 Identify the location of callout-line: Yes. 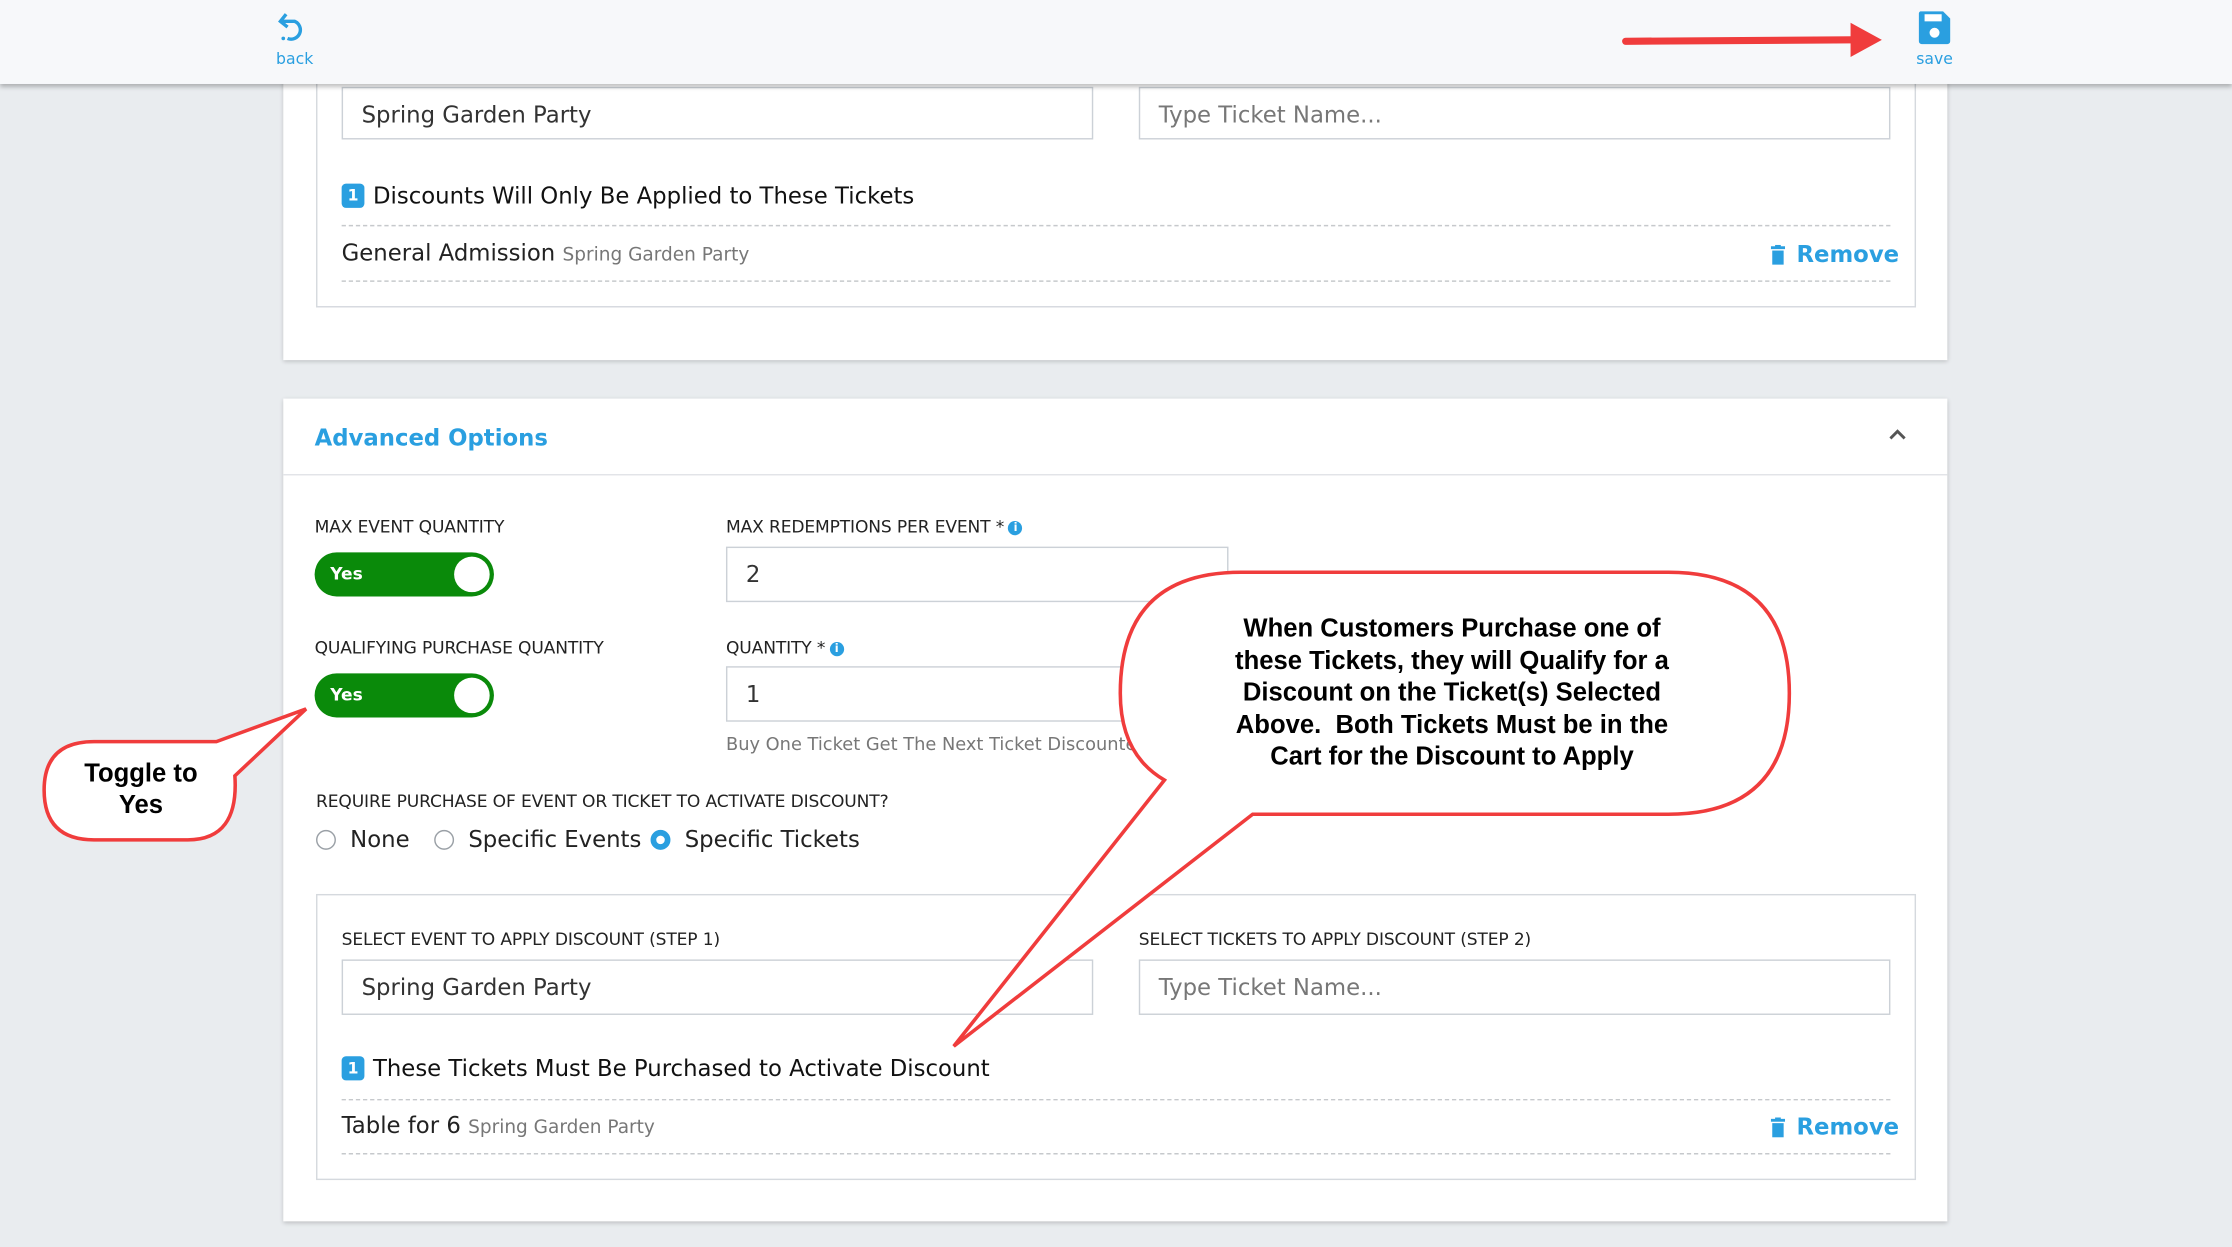
(141, 804).